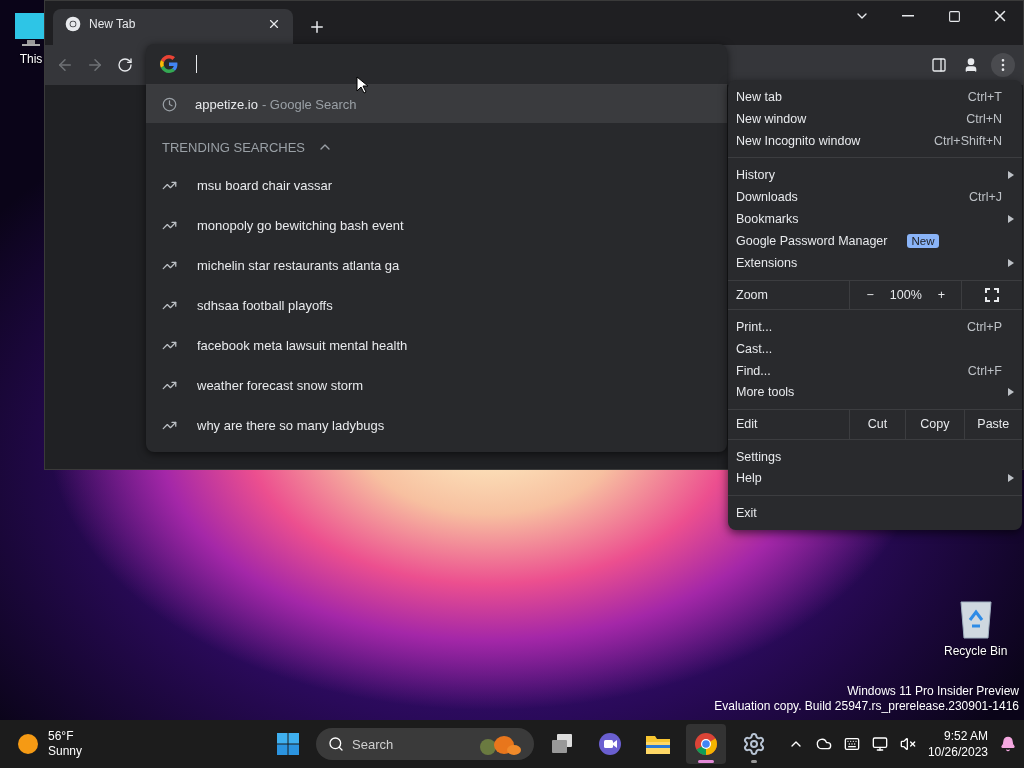  What do you see at coordinates (302, 345) in the screenshot?
I see `trending-search-text: facebook meta lawsuit mental health` at bounding box center [302, 345].